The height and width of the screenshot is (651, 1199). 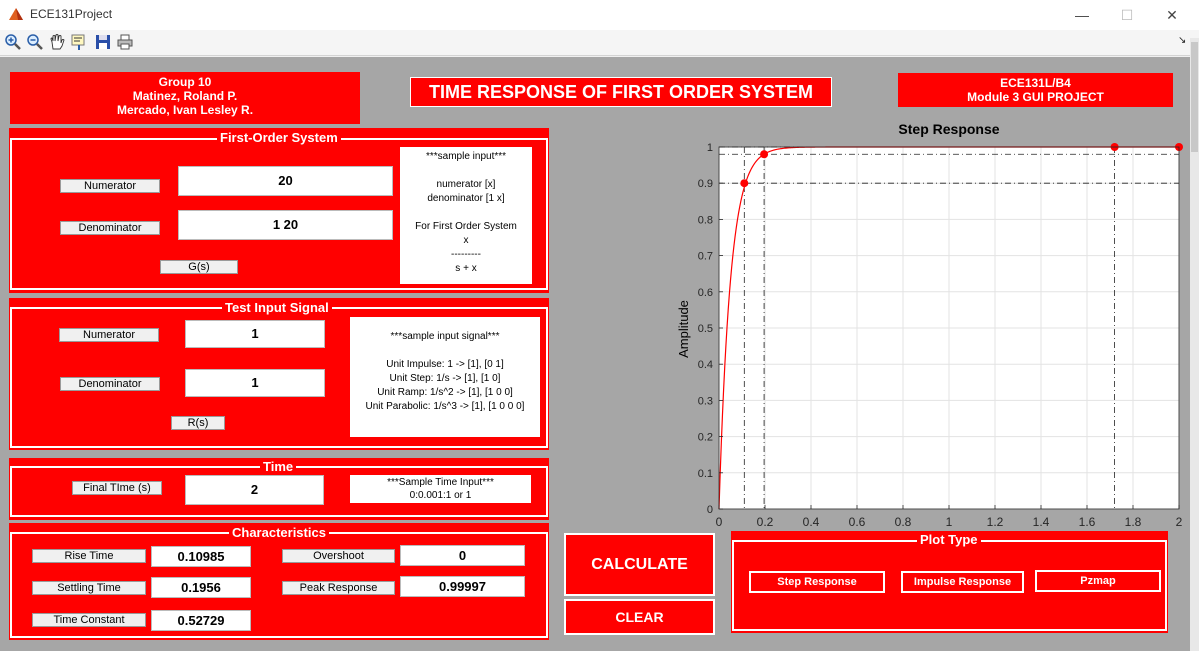 I want to click on zoom-out-icon, so click(x=35, y=42).